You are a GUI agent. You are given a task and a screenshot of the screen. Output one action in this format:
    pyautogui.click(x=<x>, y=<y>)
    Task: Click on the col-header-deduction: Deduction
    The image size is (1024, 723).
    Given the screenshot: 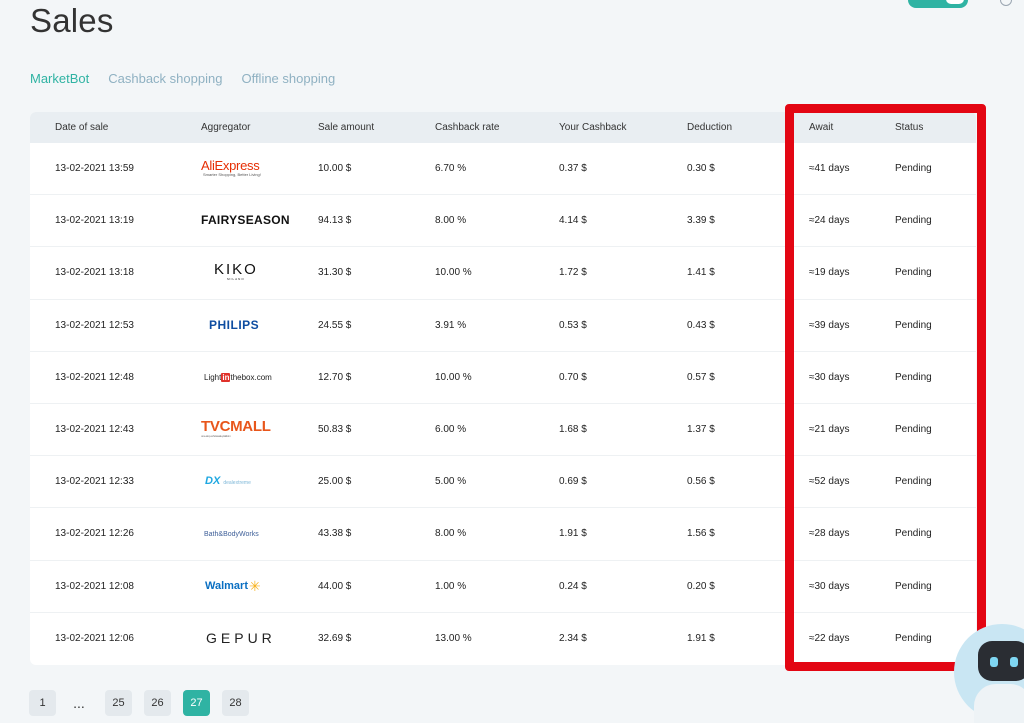 What is the action you would take?
    pyautogui.click(x=710, y=127)
    